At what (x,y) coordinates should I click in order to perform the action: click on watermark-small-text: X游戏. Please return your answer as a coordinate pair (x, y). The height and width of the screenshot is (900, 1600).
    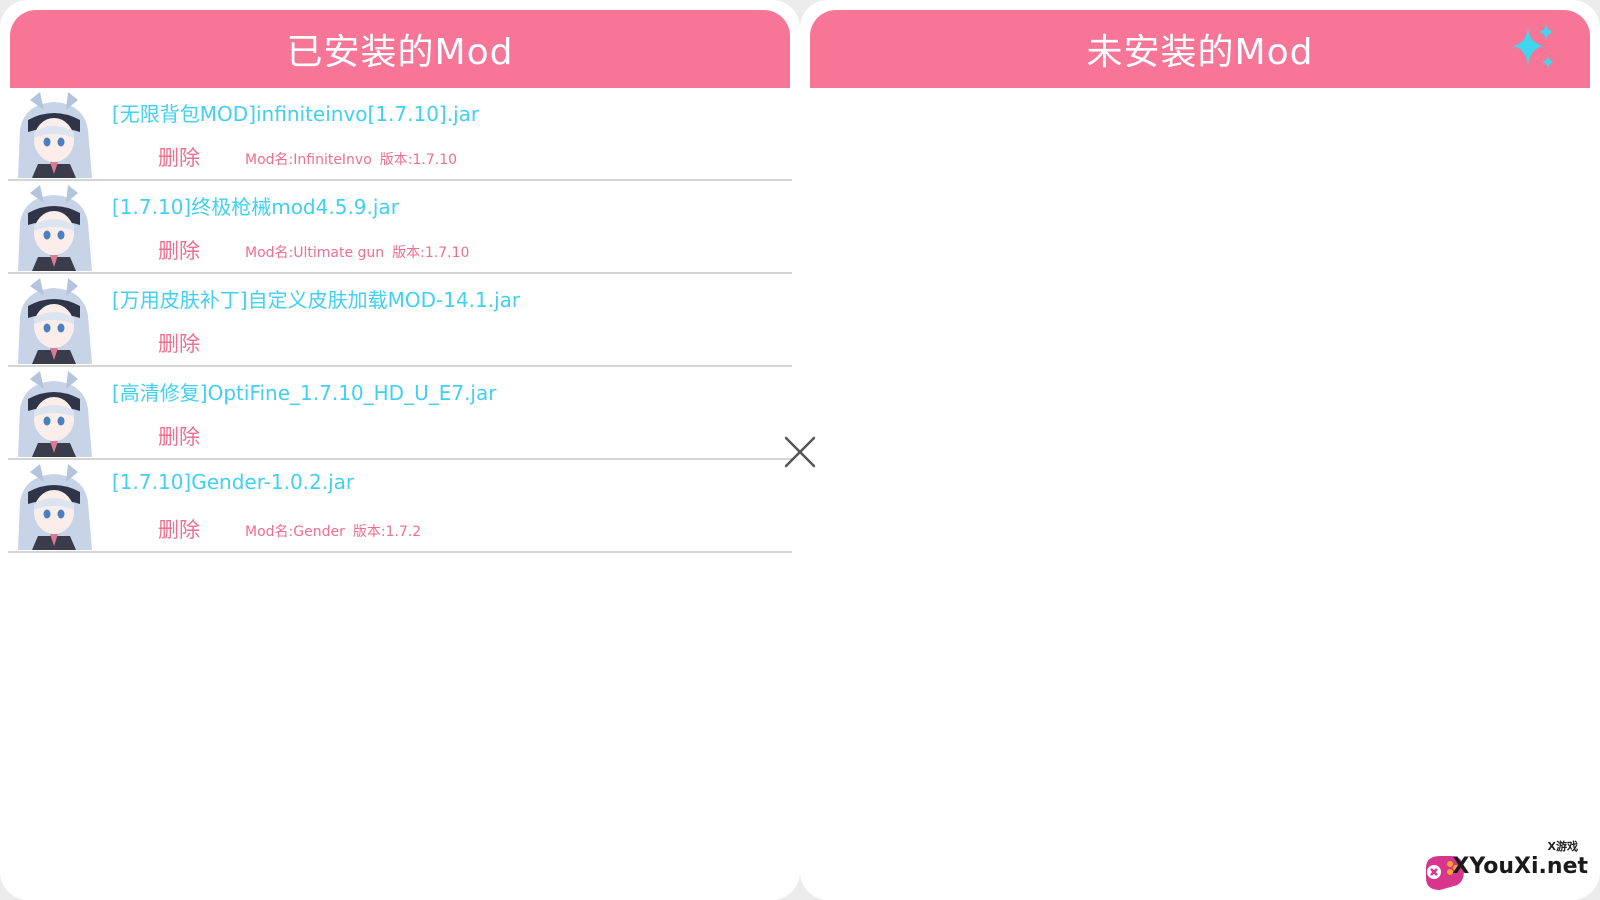
    Looking at the image, I should click on (1562, 846).